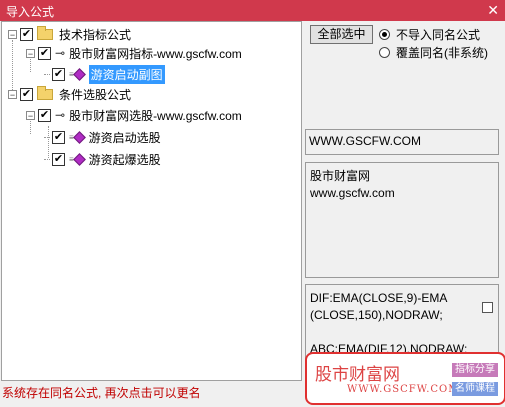 Image resolution: width=505 pixels, height=407 pixels. I want to click on watermark-url: WWW.GSCFW.COM, so click(403, 389).